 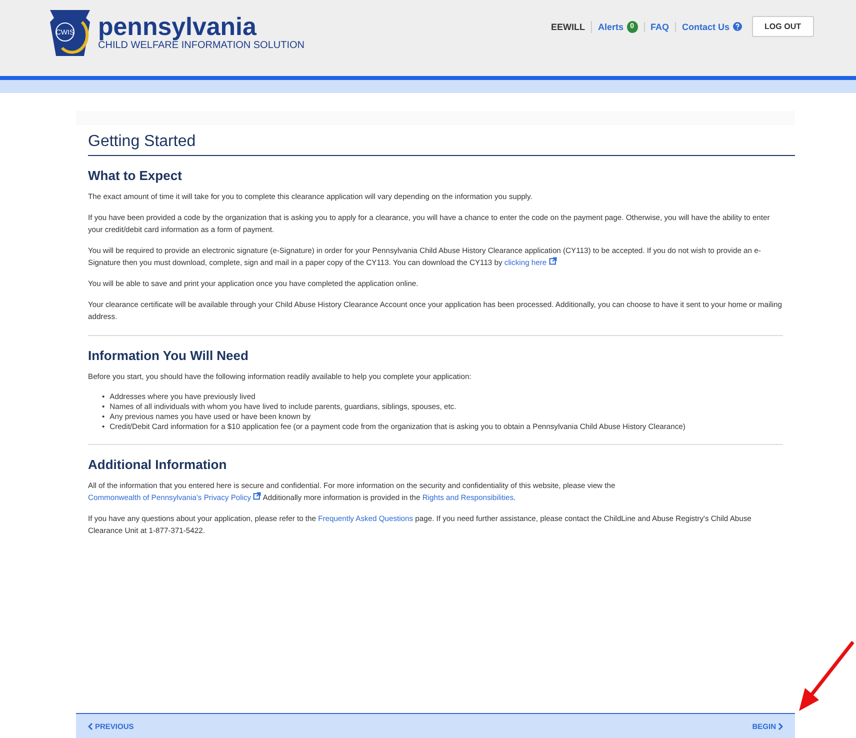 I want to click on username: EEWILL, so click(x=568, y=27).